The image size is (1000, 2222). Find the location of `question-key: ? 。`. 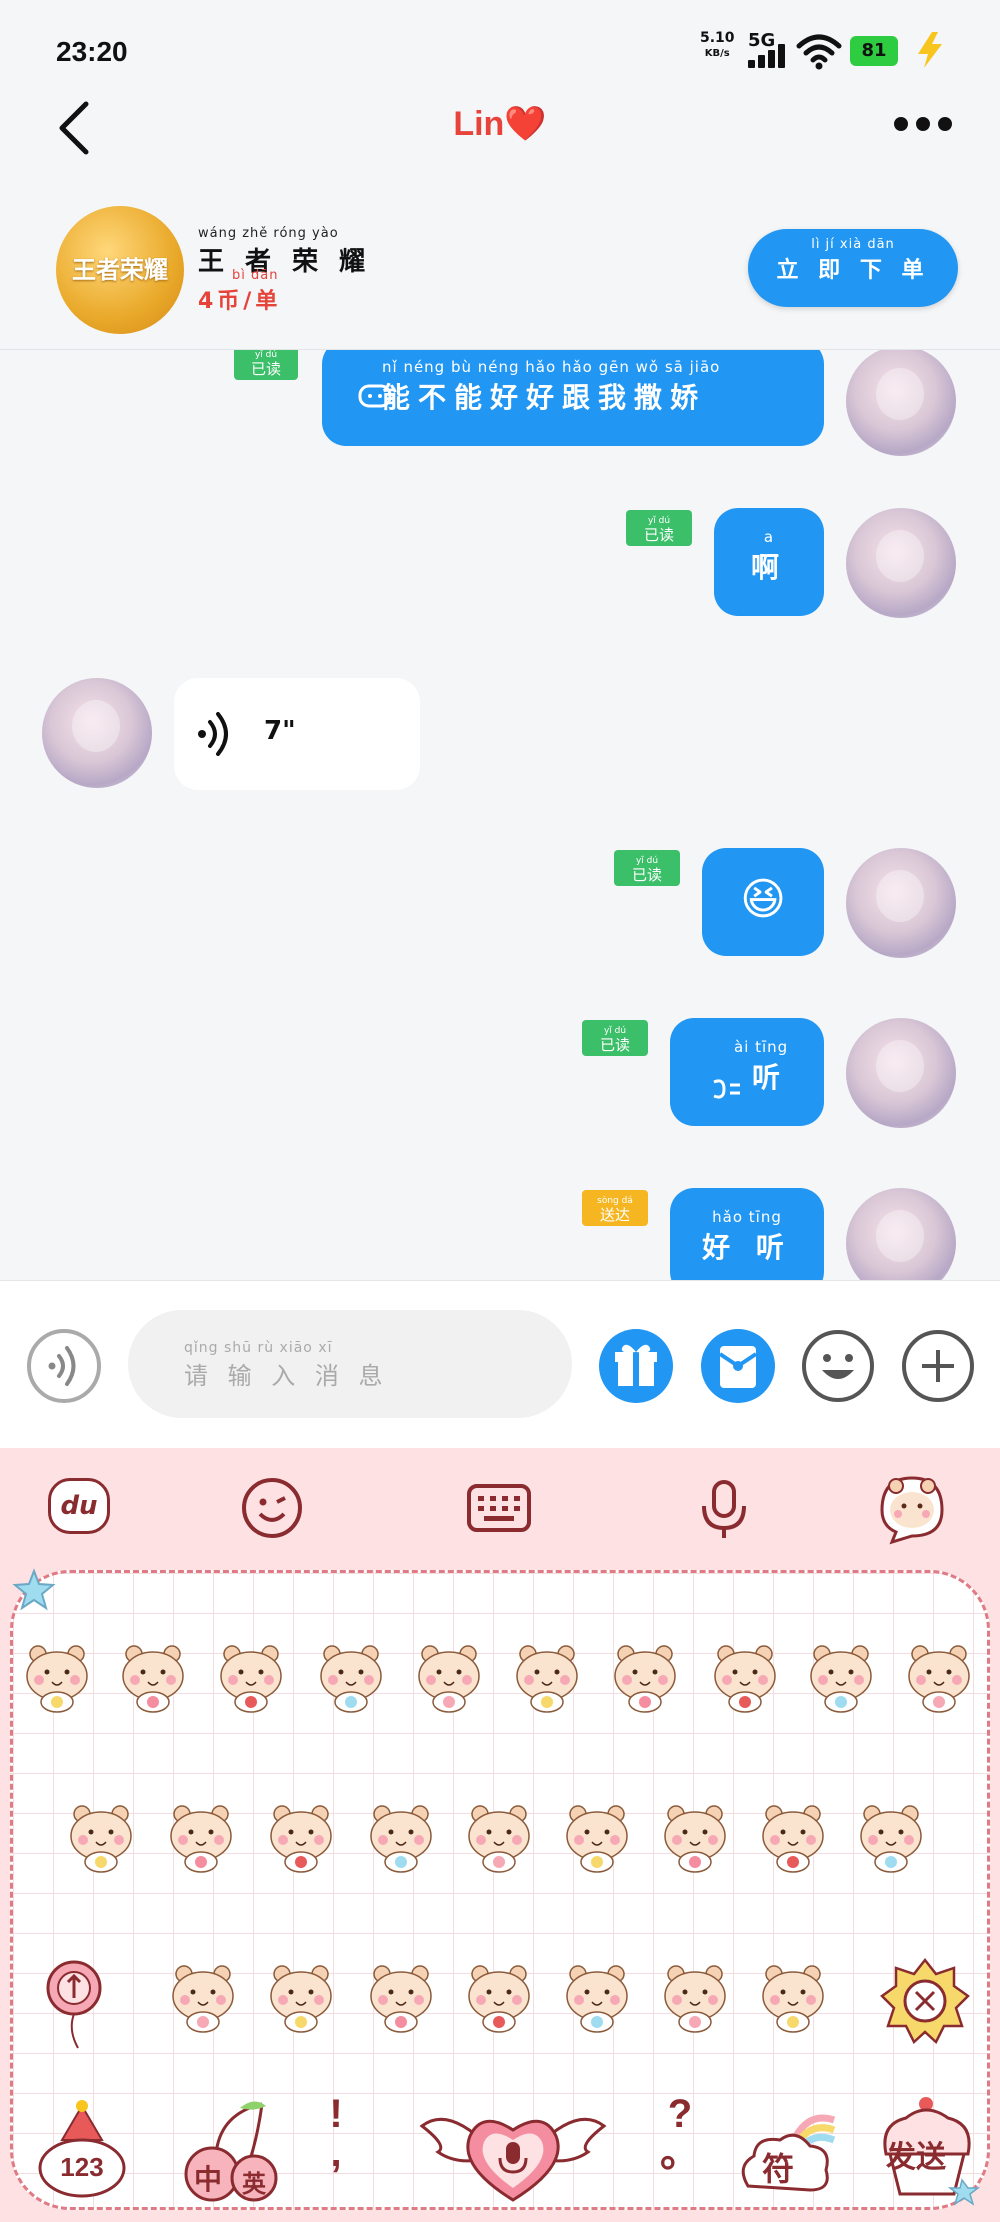

question-key: ? 。 is located at coordinates (680, 2150).